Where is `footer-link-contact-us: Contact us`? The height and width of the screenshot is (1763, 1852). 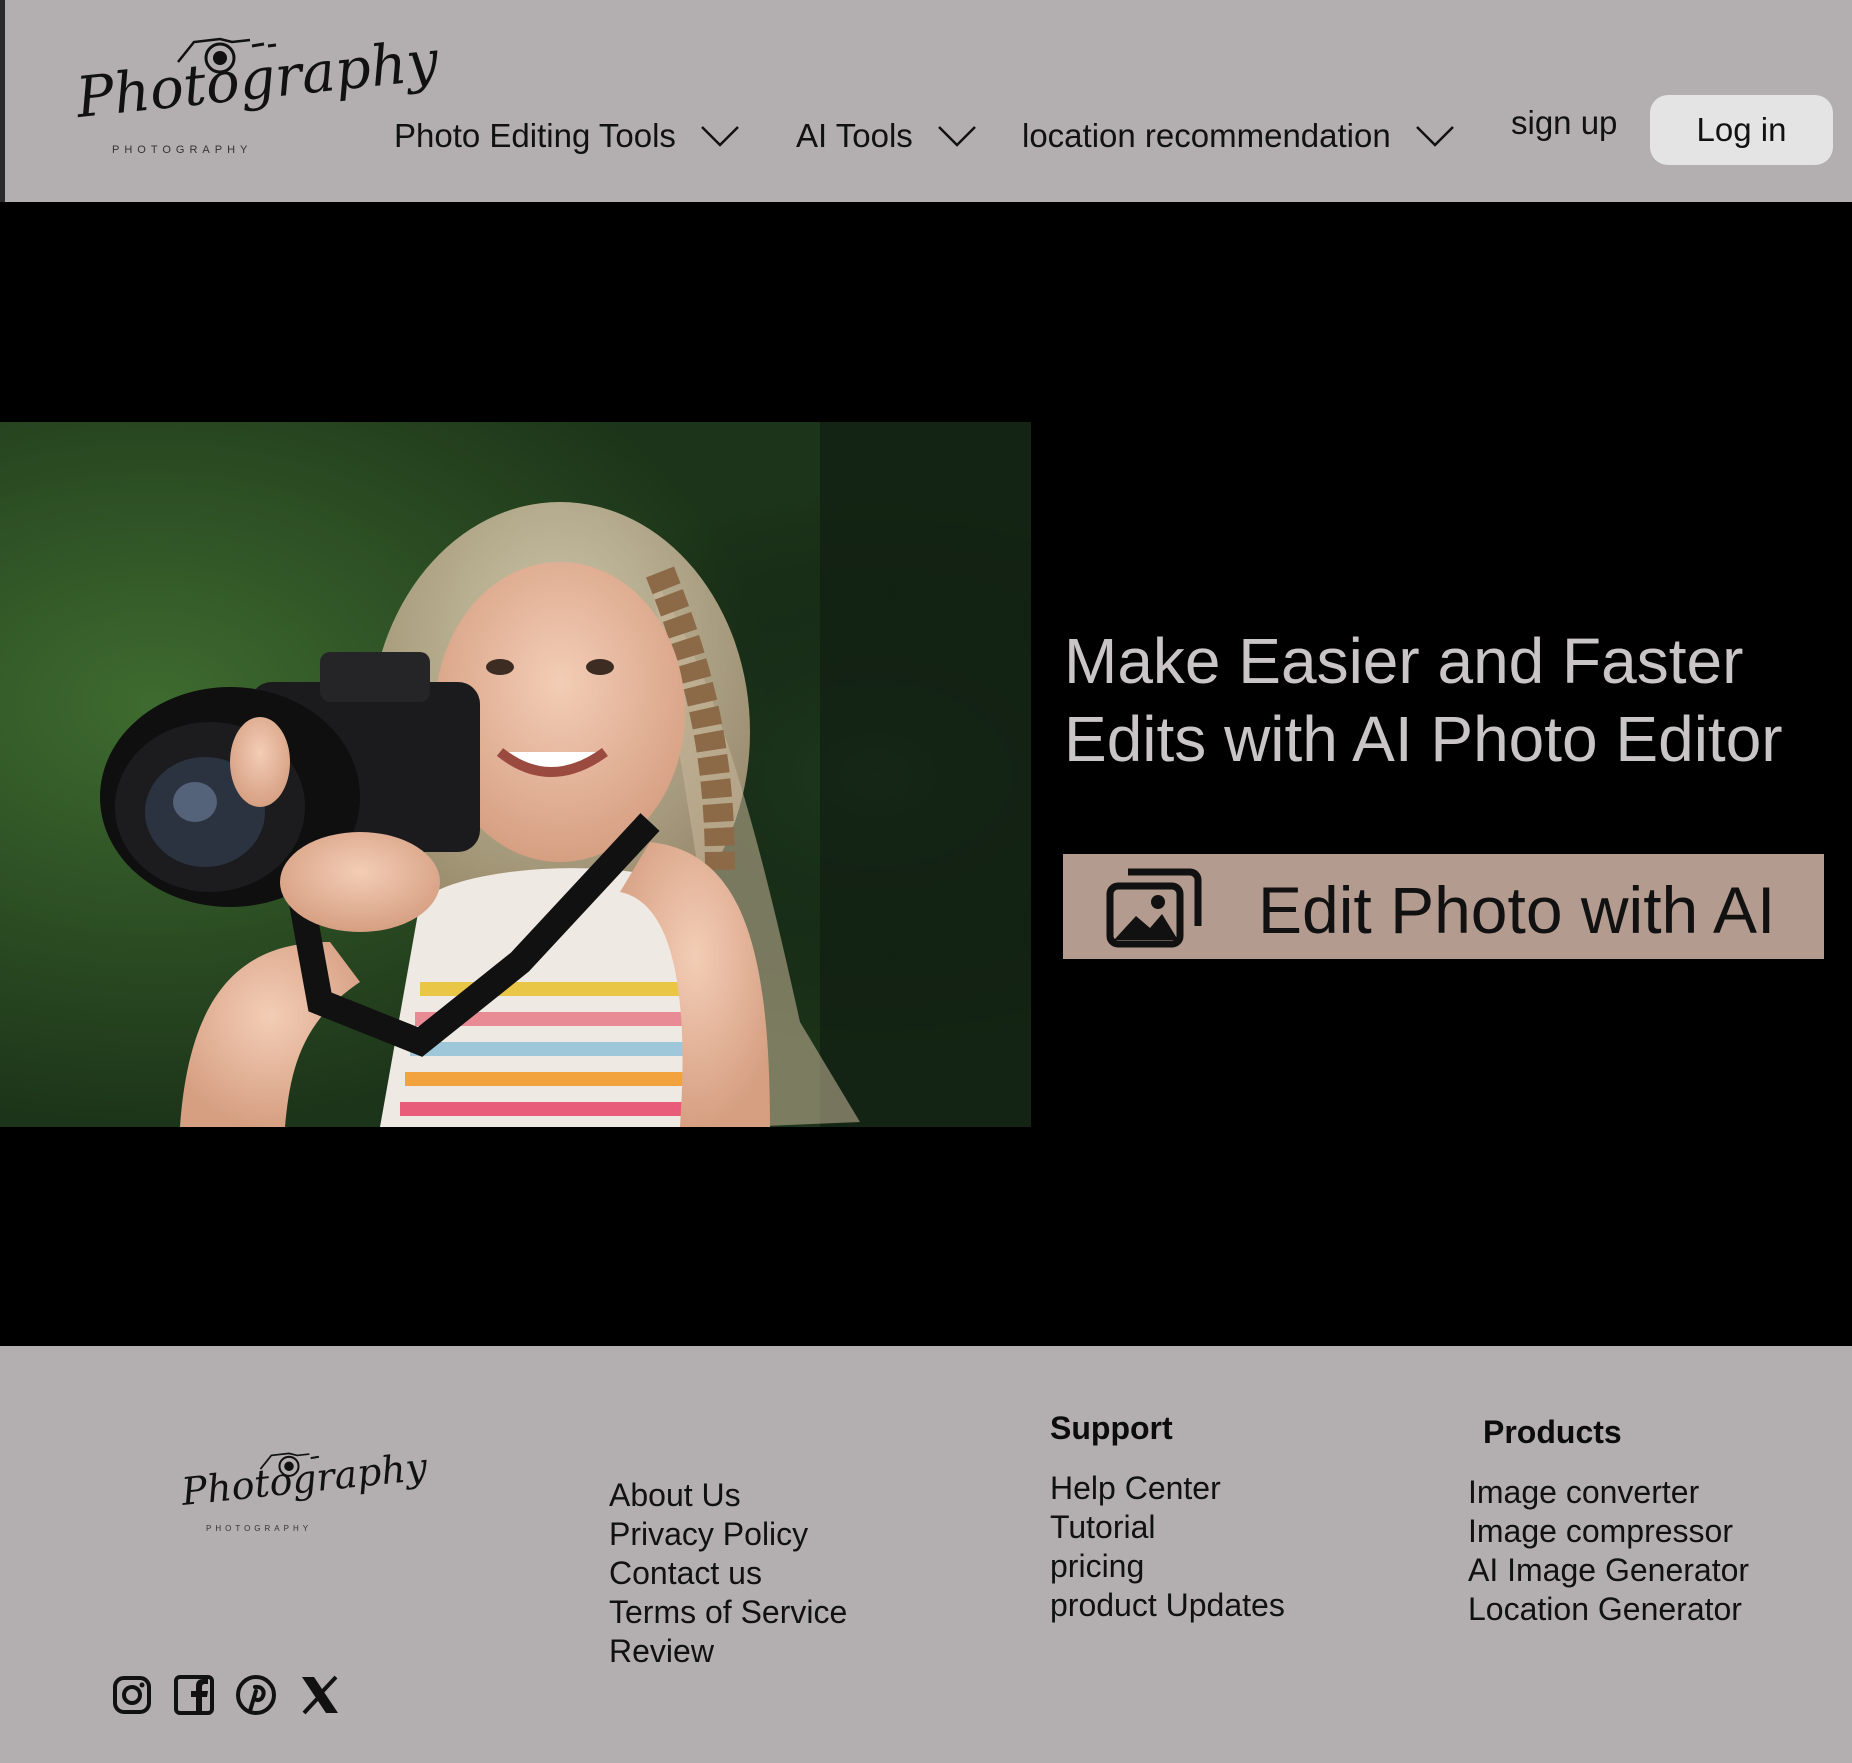
footer-link-contact-us: Contact us is located at coordinates (728, 1573).